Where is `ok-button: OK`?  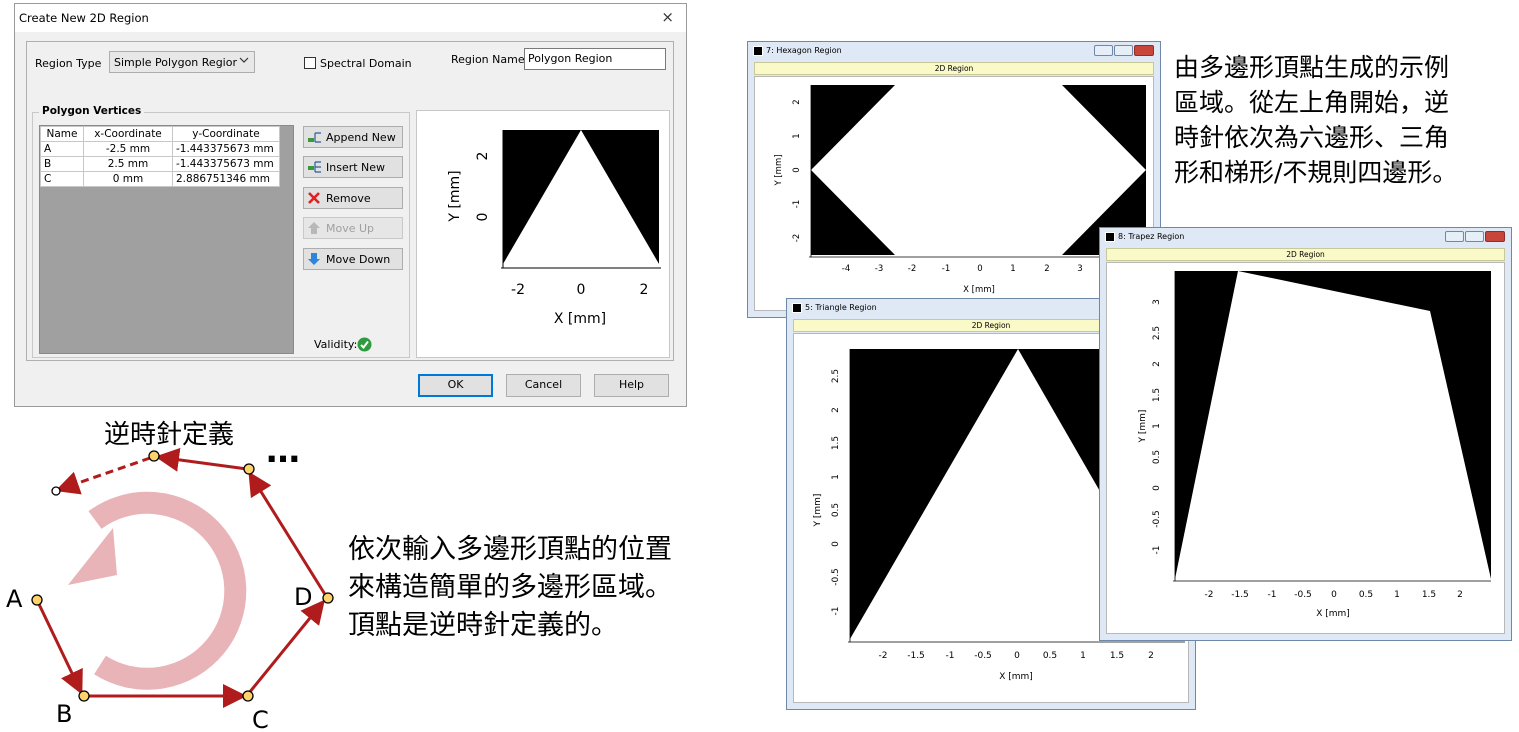
ok-button: OK is located at coordinates (455, 385).